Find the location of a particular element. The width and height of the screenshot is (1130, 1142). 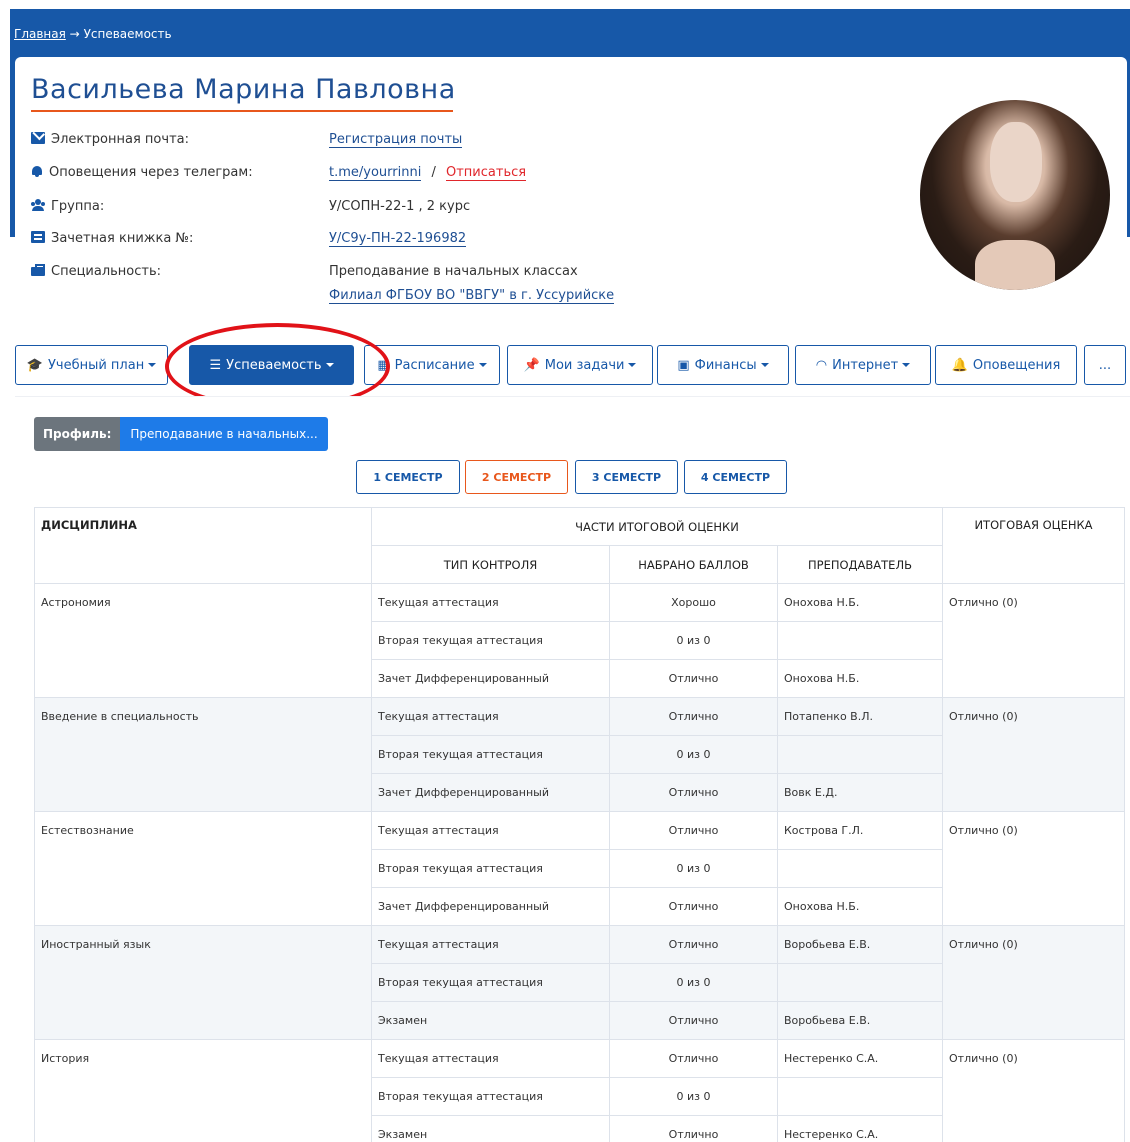

branch-link: Филиал ФГБОУ ВО "ВВГУ" в г. Уссурийске is located at coordinates (472, 296).